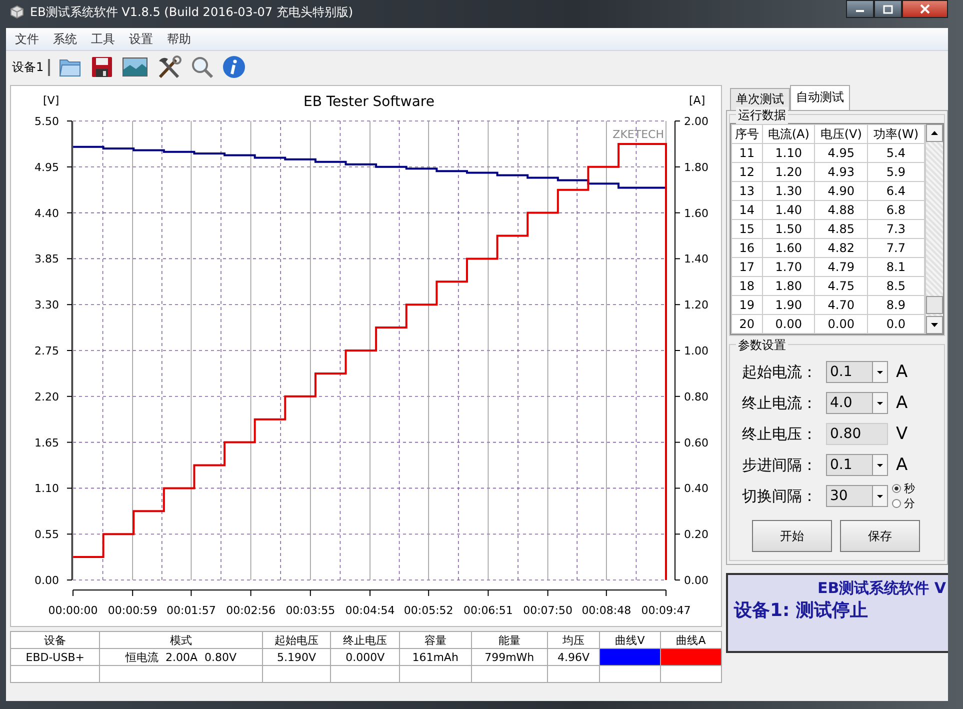 This screenshot has width=963, height=709. I want to click on info-icon, so click(234, 67).